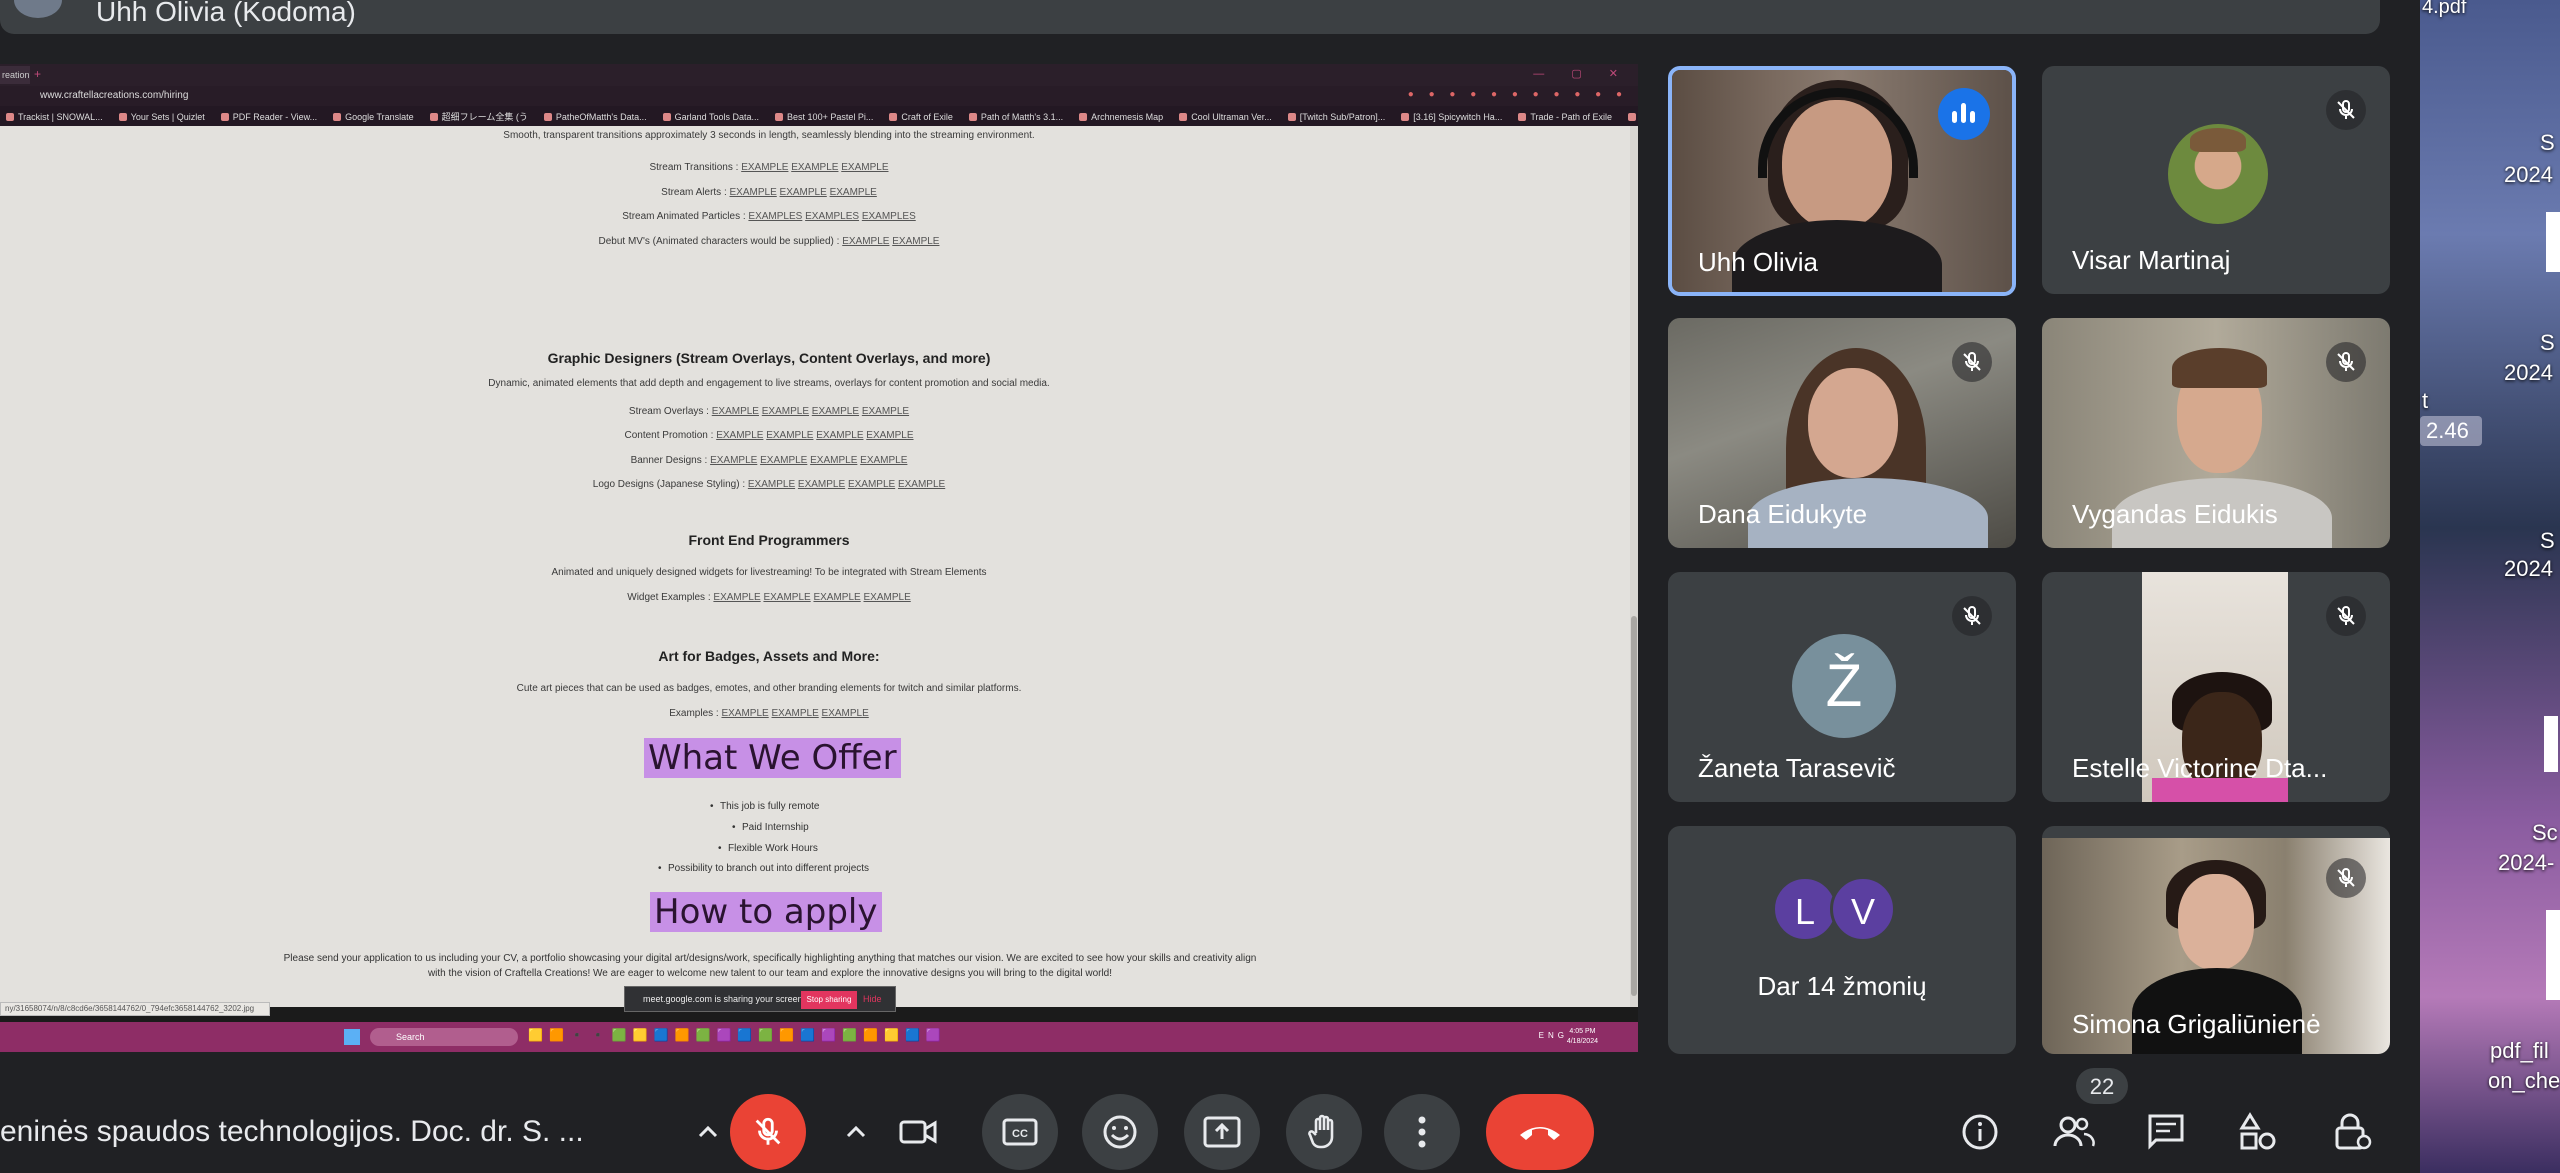 This screenshot has height=1173, width=2560. What do you see at coordinates (695, 192) in the screenshot?
I see `example-label: Stream Alerts :` at bounding box center [695, 192].